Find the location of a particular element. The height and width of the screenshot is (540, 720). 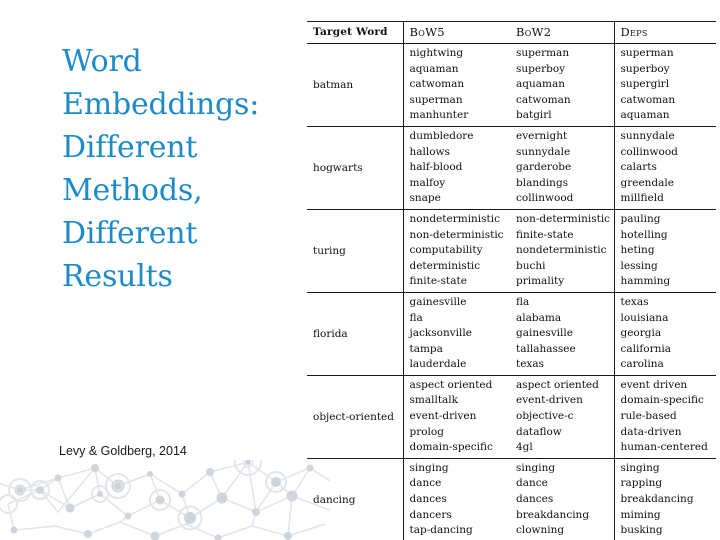

neighbor-word: prolog is located at coordinates (426, 431).